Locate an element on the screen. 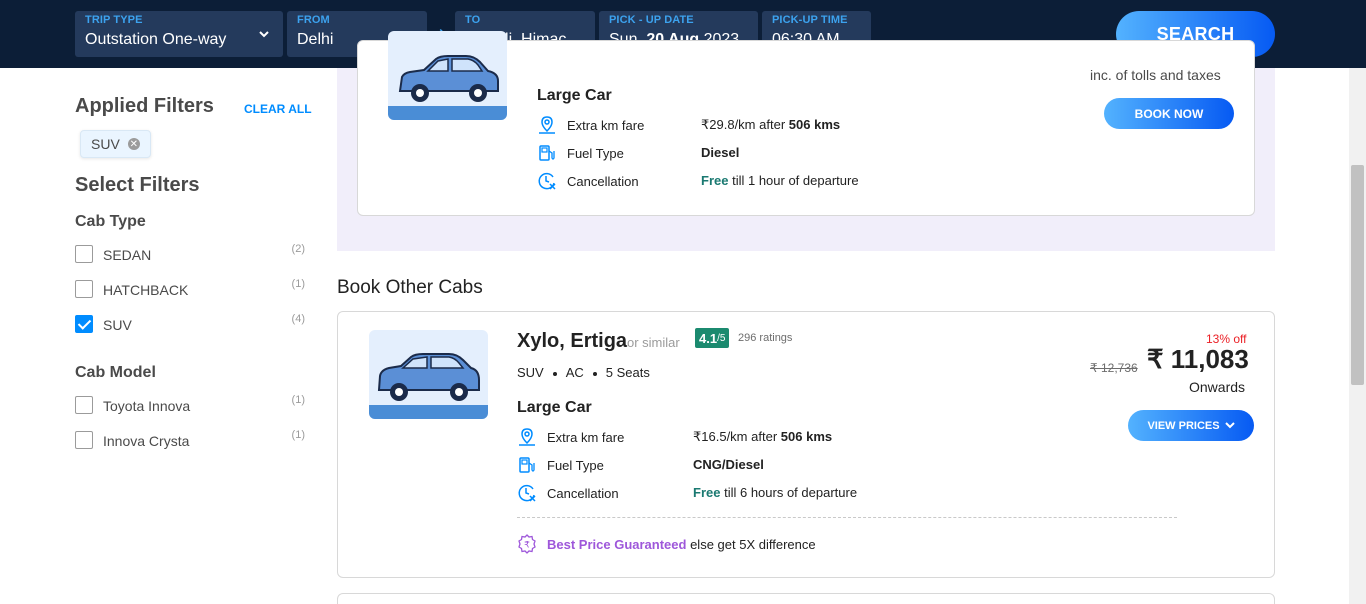 The height and width of the screenshot is (604, 1366). from-label: FROM is located at coordinates (313, 20).